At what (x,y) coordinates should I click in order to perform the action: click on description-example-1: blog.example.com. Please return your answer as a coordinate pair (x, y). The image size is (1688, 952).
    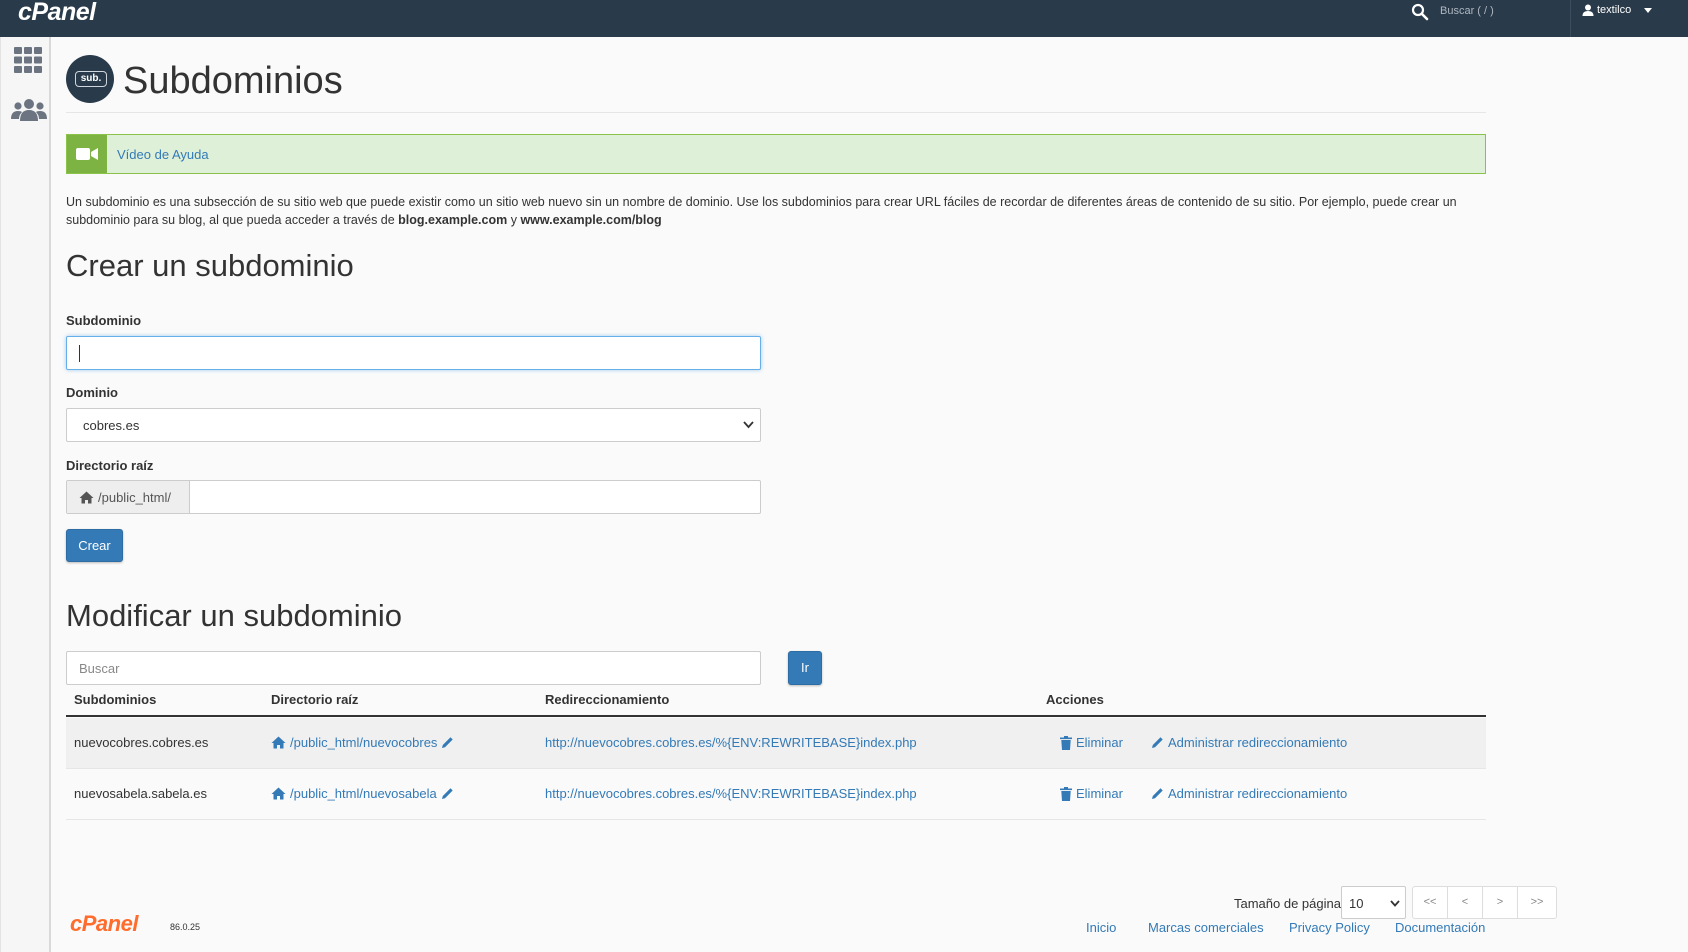
    Looking at the image, I should click on (453, 220).